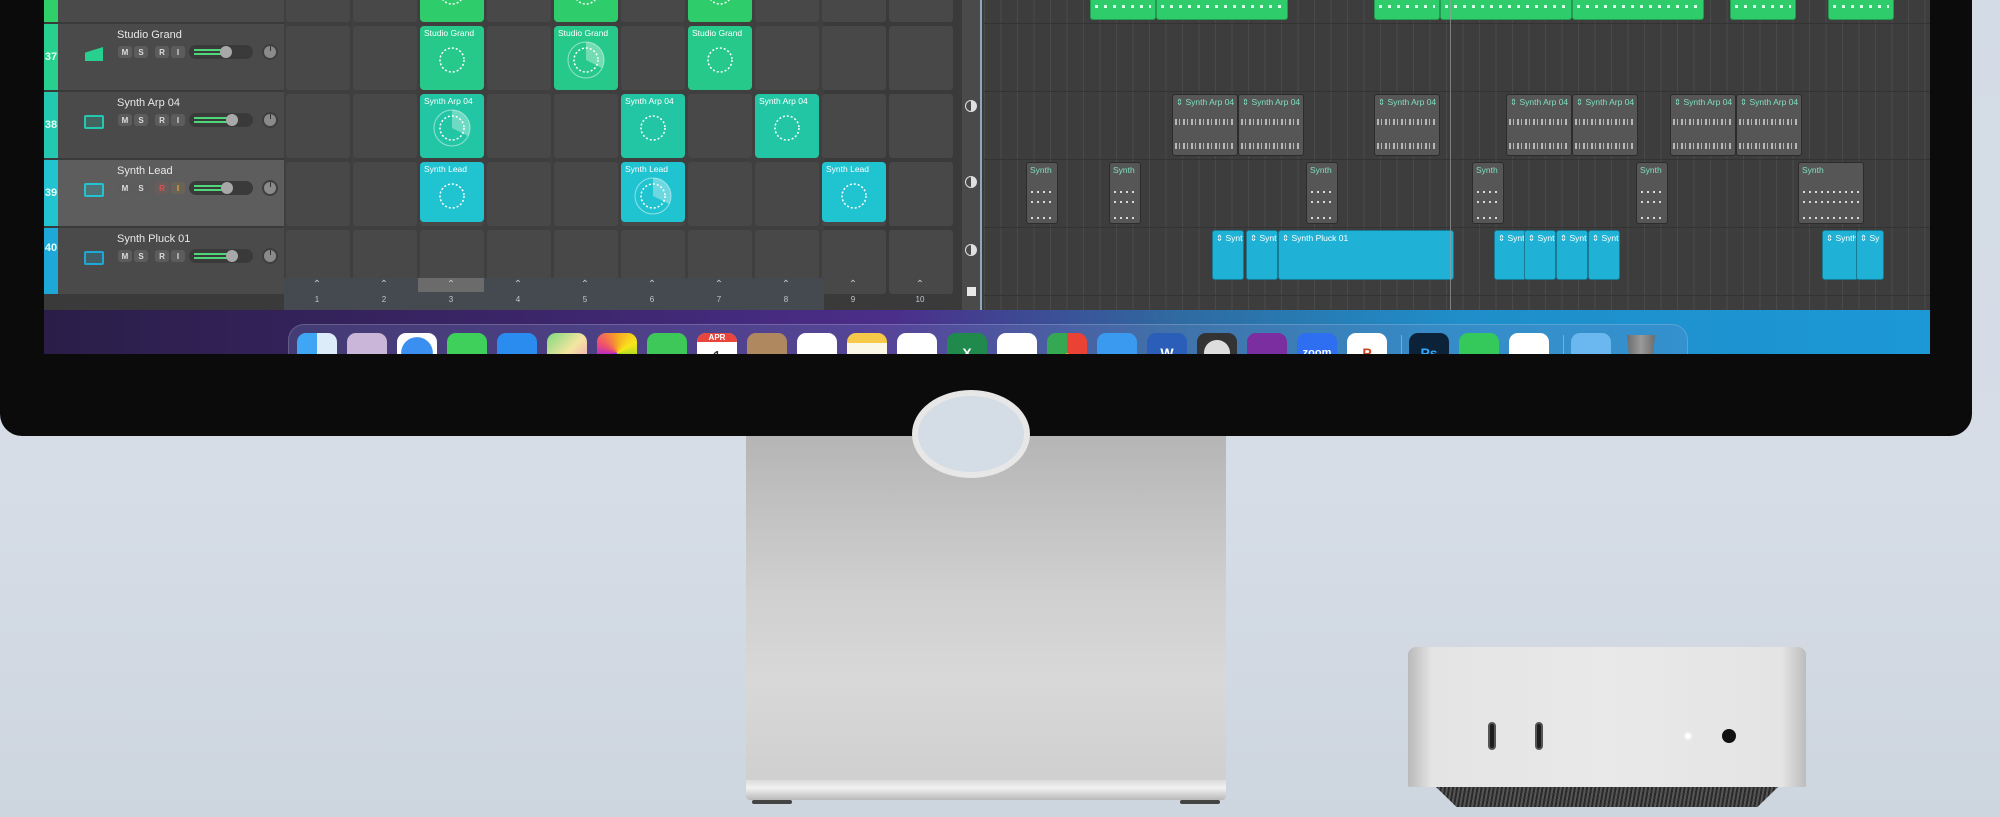 The height and width of the screenshot is (817, 2000). What do you see at coordinates (853, 294) in the screenshot?
I see `scene-trigger: ⌃ 9` at bounding box center [853, 294].